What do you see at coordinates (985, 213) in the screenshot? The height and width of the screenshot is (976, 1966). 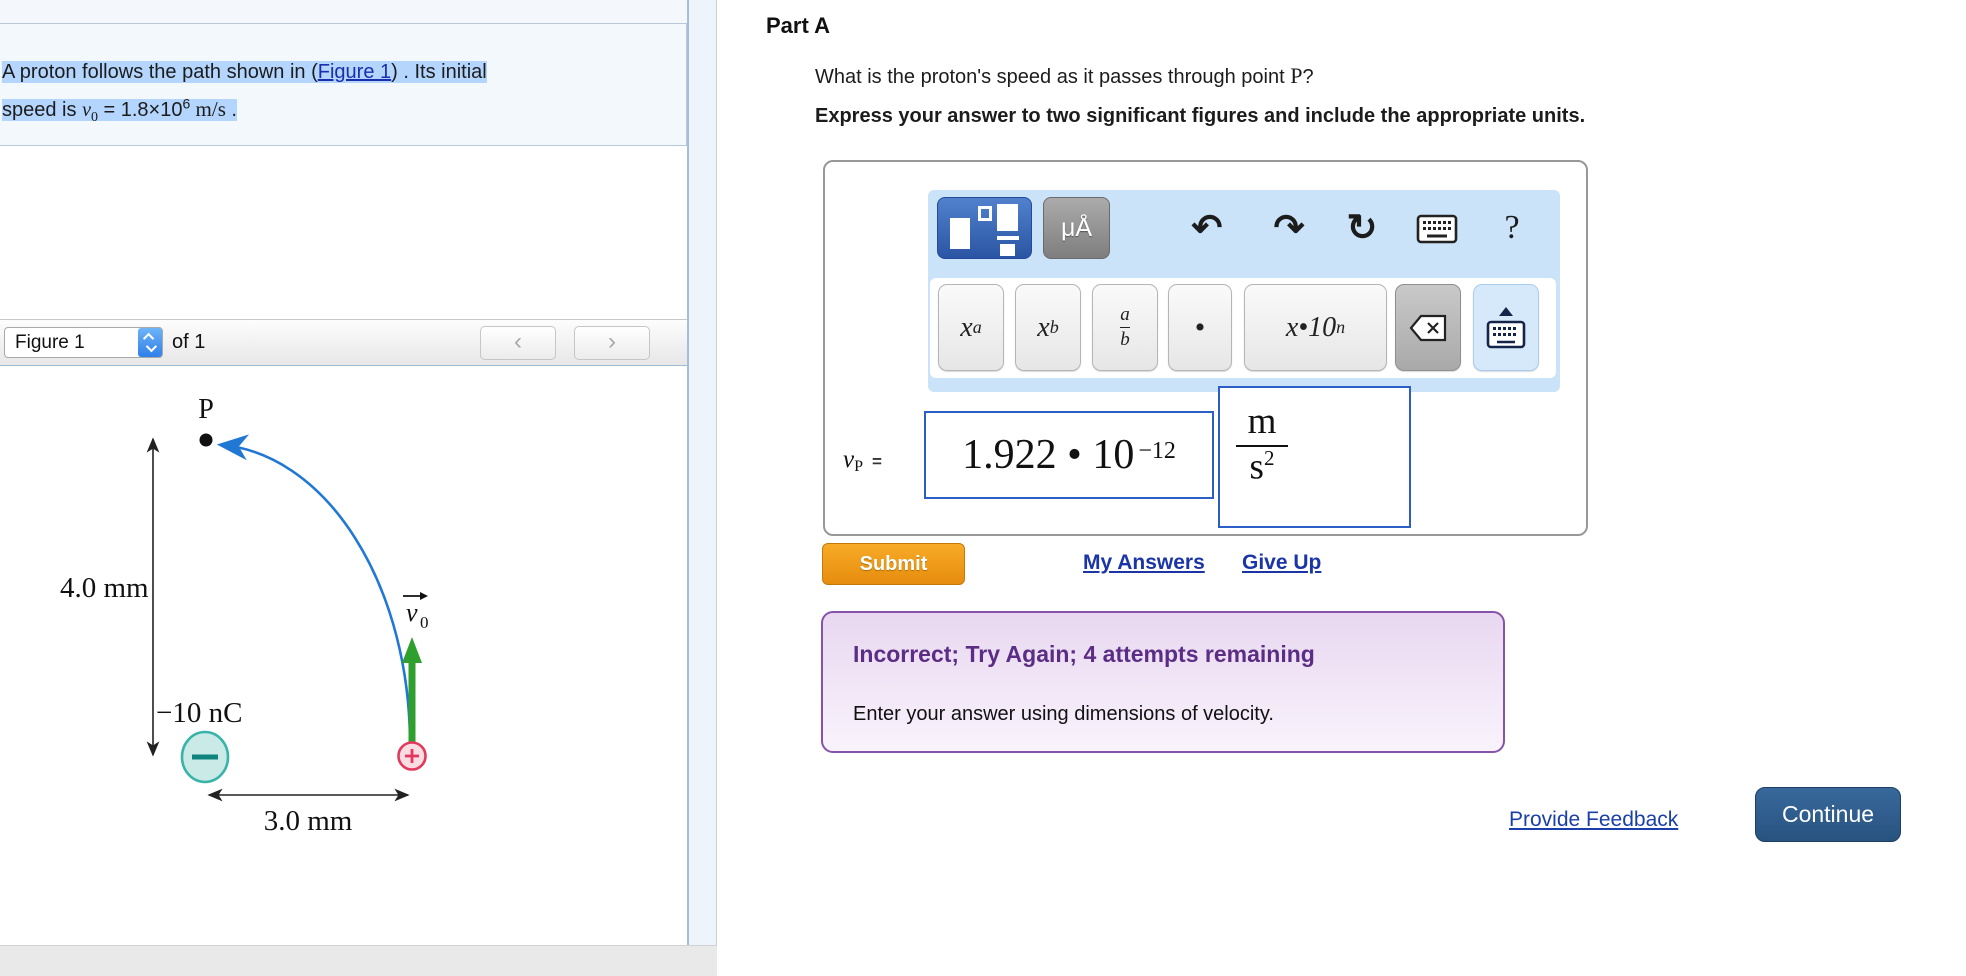 I see `templates-icon-square` at bounding box center [985, 213].